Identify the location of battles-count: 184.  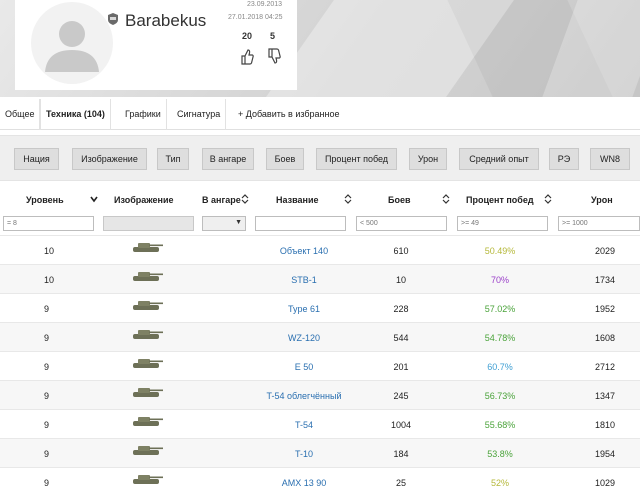
(401, 454).